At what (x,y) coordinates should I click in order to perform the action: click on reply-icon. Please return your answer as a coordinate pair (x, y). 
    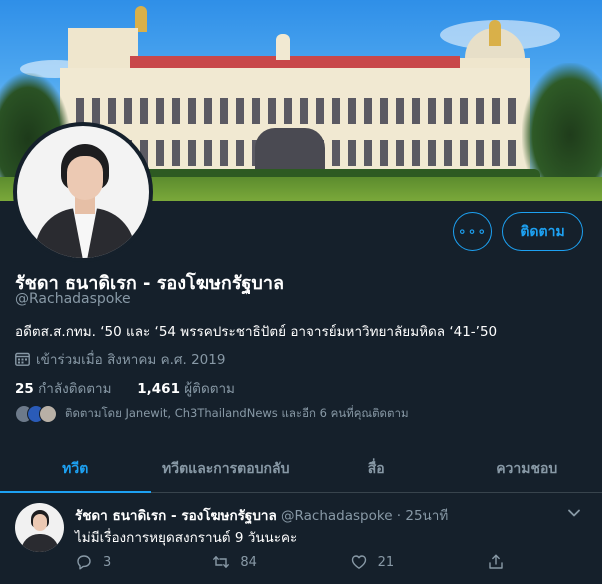
    Looking at the image, I should click on (84, 562).